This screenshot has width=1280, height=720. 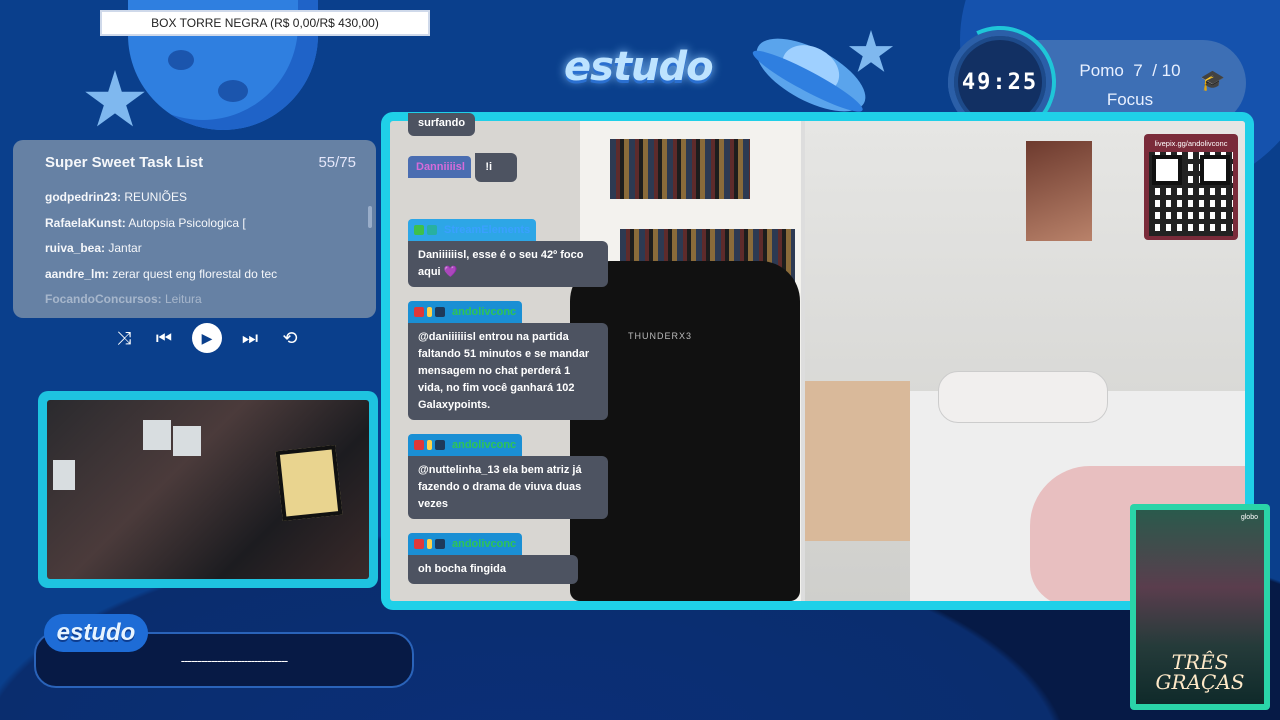 I want to click on pomo-label: Pomo, so click(x=1101, y=70).